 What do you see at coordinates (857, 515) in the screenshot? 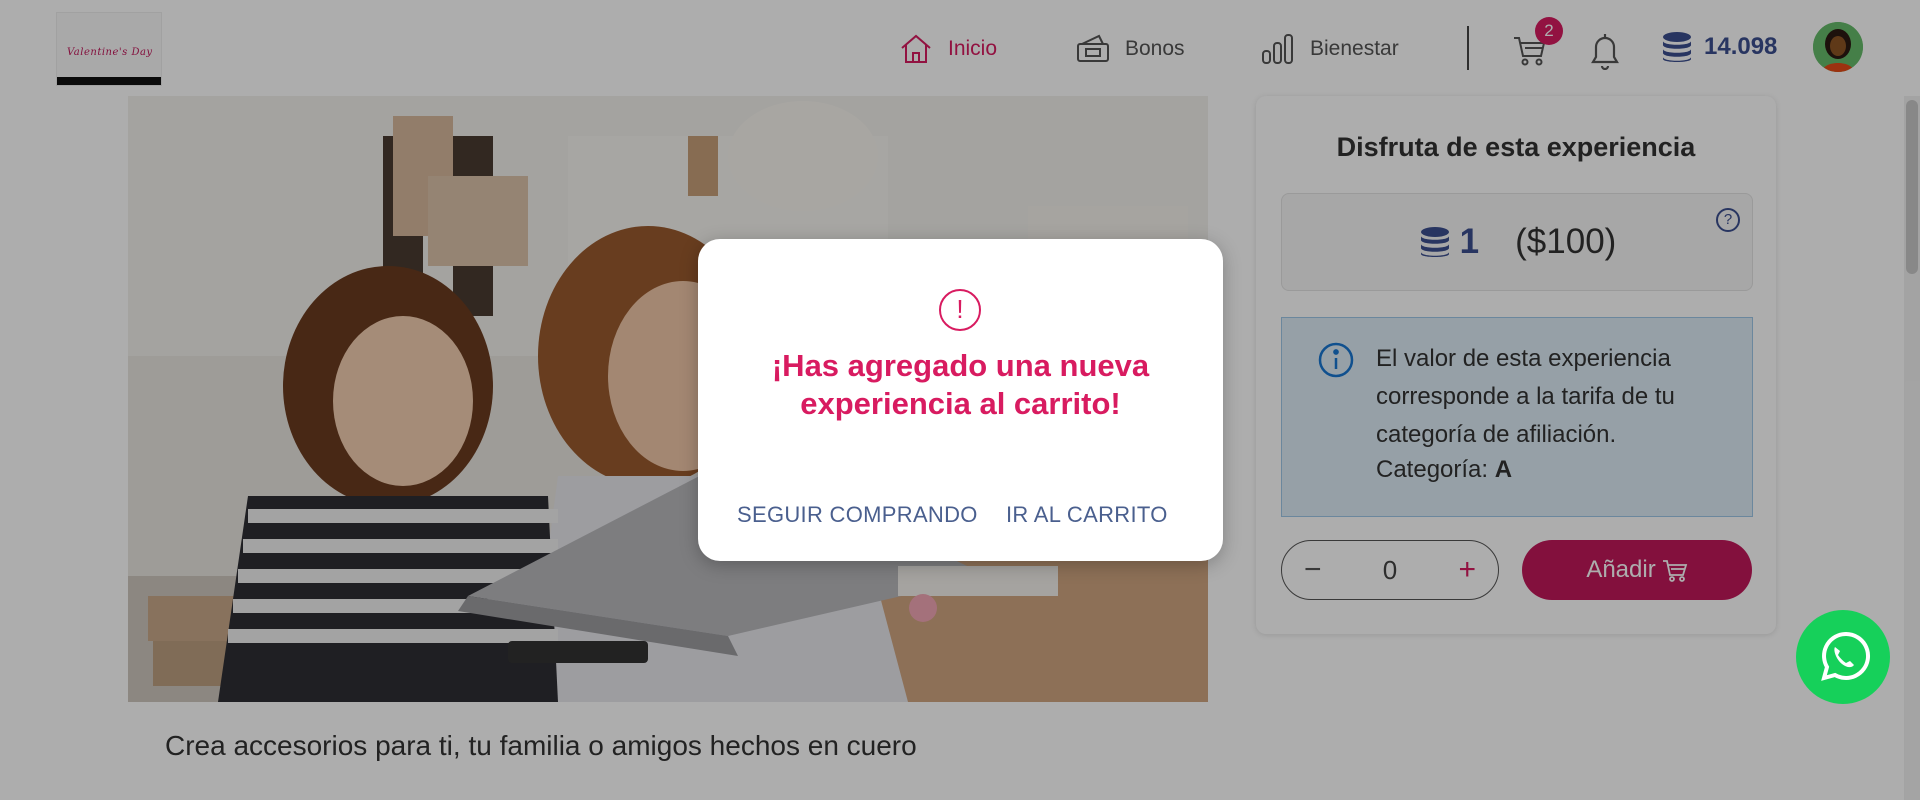
I see `continue-shopping-button: SEGUIR COMPRANDO` at bounding box center [857, 515].